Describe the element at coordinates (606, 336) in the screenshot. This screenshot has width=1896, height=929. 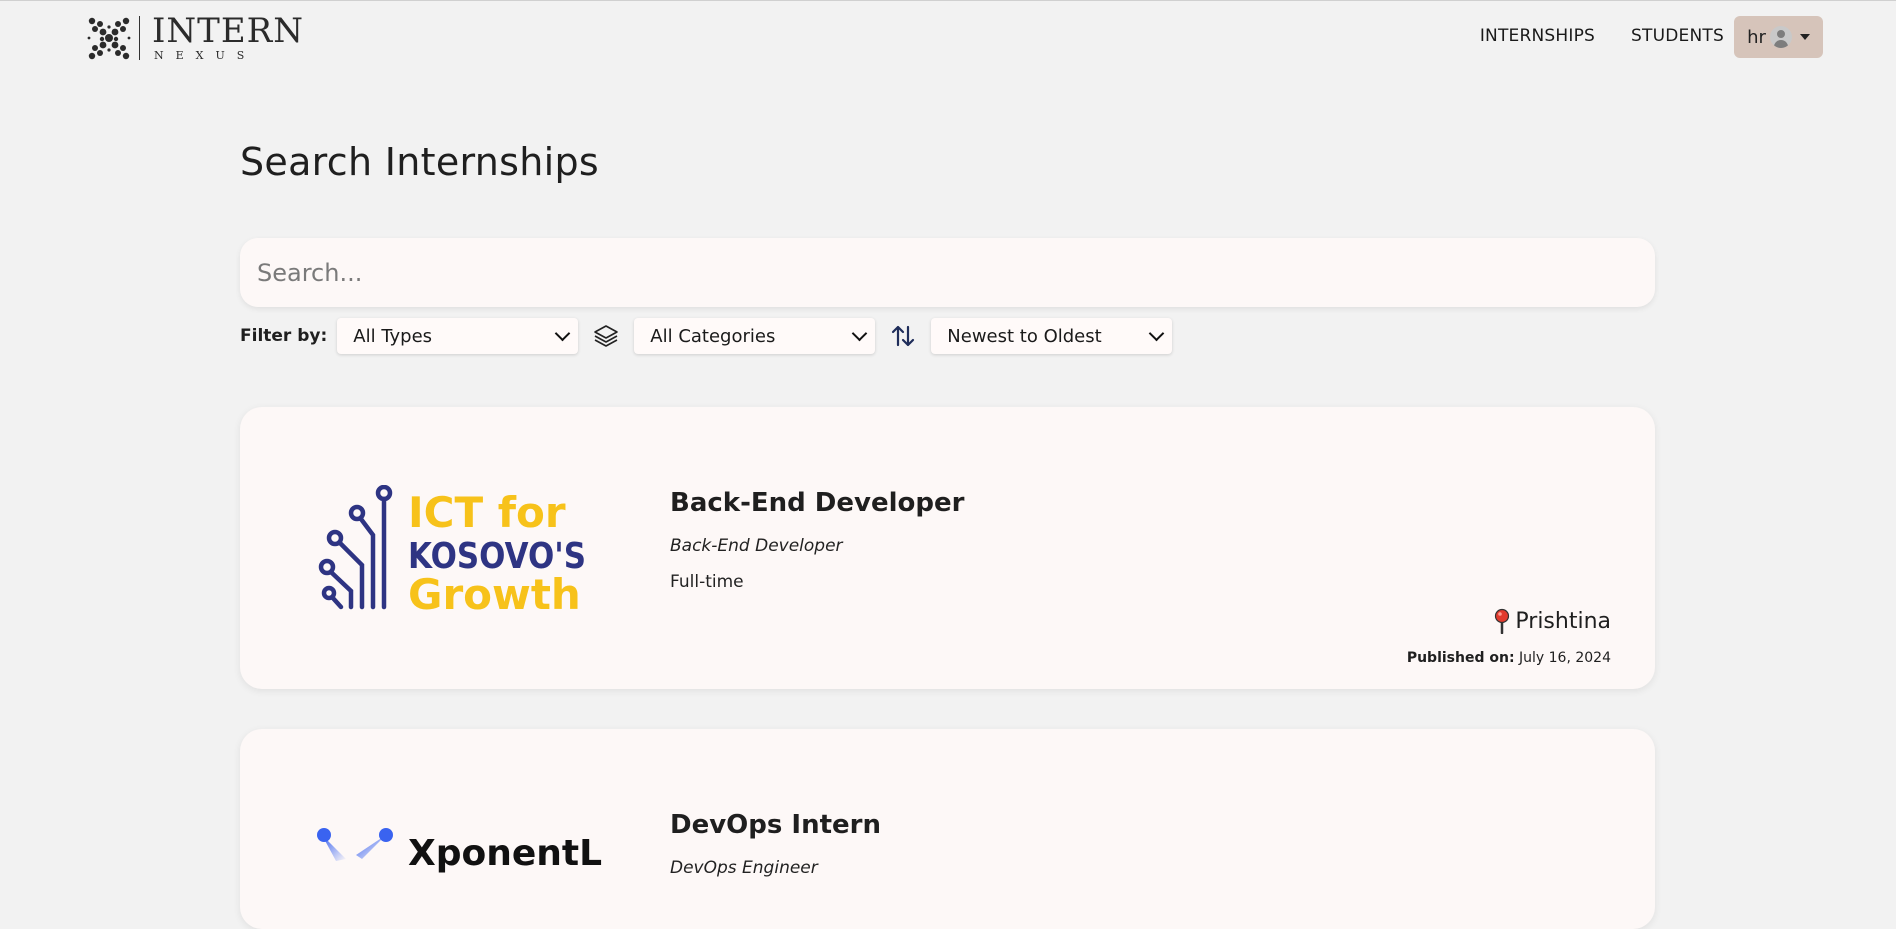
I see `layers-icon` at that location.